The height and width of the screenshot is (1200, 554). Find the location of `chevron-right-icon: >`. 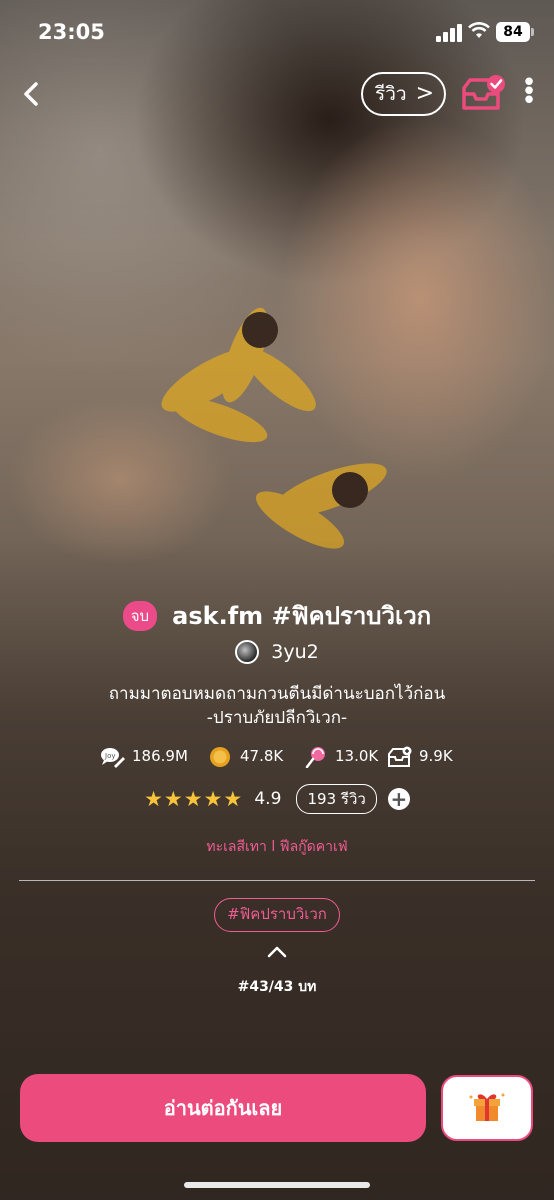

chevron-right-icon: > is located at coordinates (424, 93).